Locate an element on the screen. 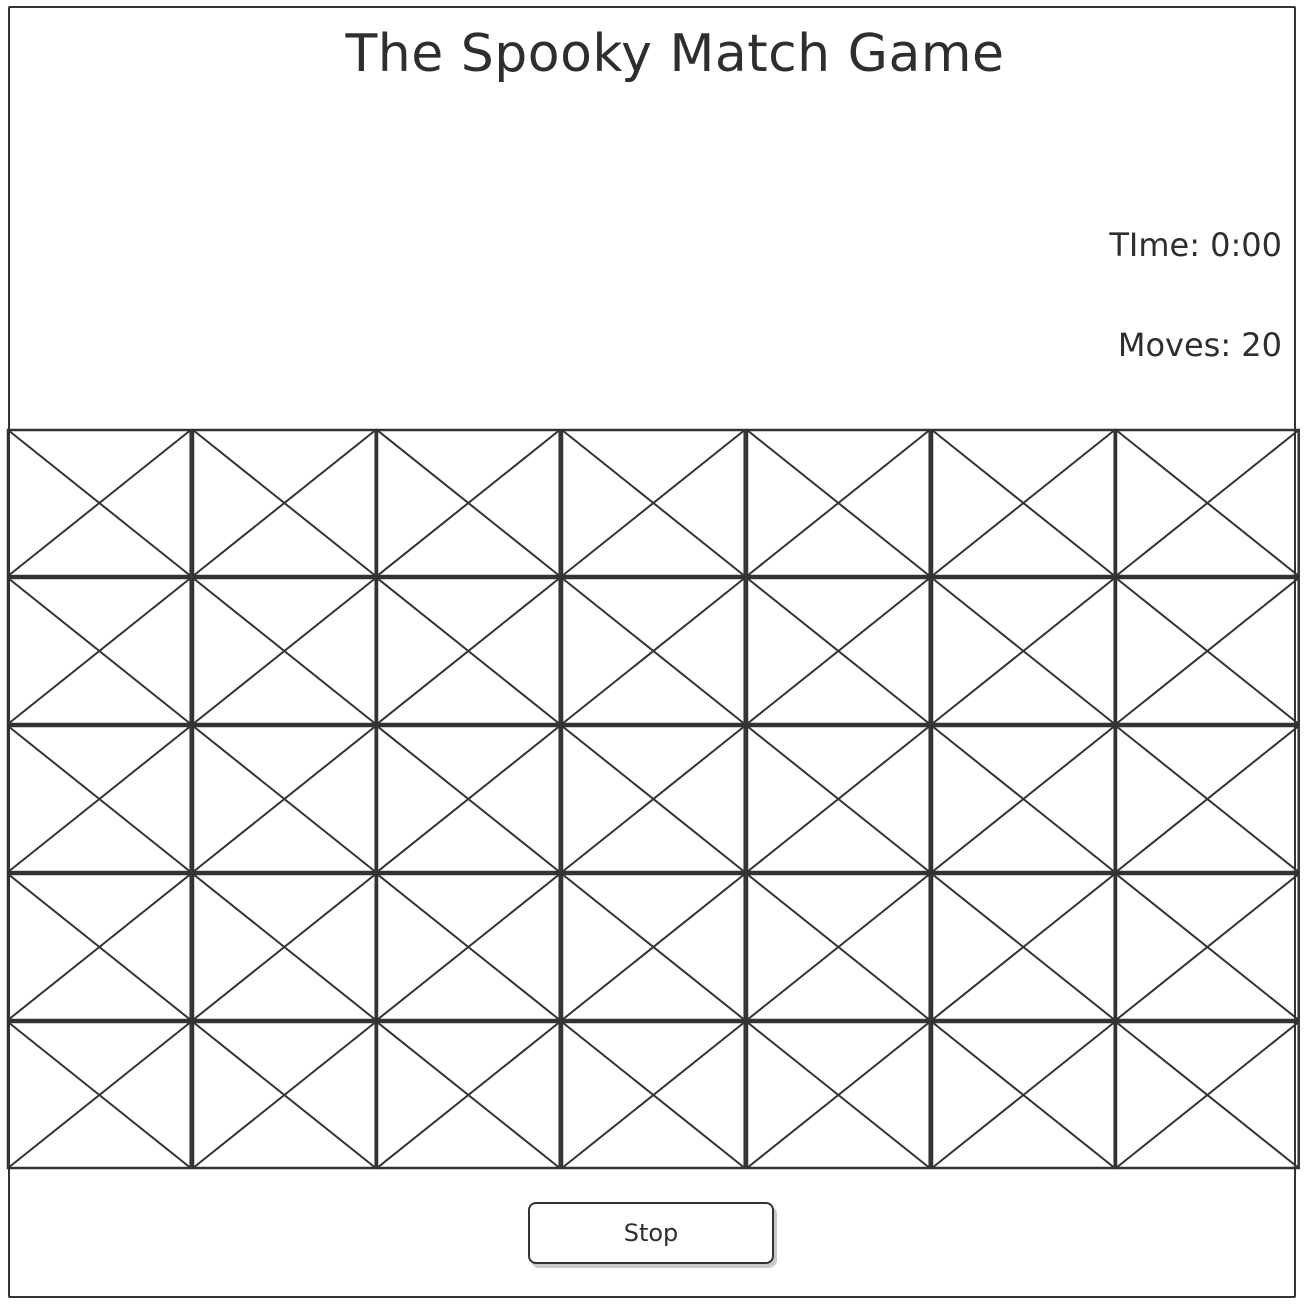  card-r3-c7 is located at coordinates (1208, 799).